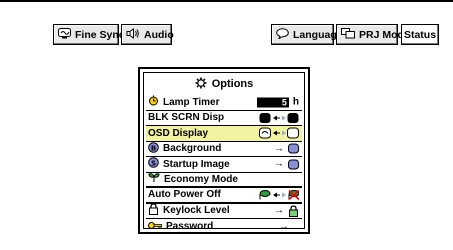 This screenshot has height=250, width=453. What do you see at coordinates (159, 34) in the screenshot?
I see `tab-audio-label: Audio` at bounding box center [159, 34].